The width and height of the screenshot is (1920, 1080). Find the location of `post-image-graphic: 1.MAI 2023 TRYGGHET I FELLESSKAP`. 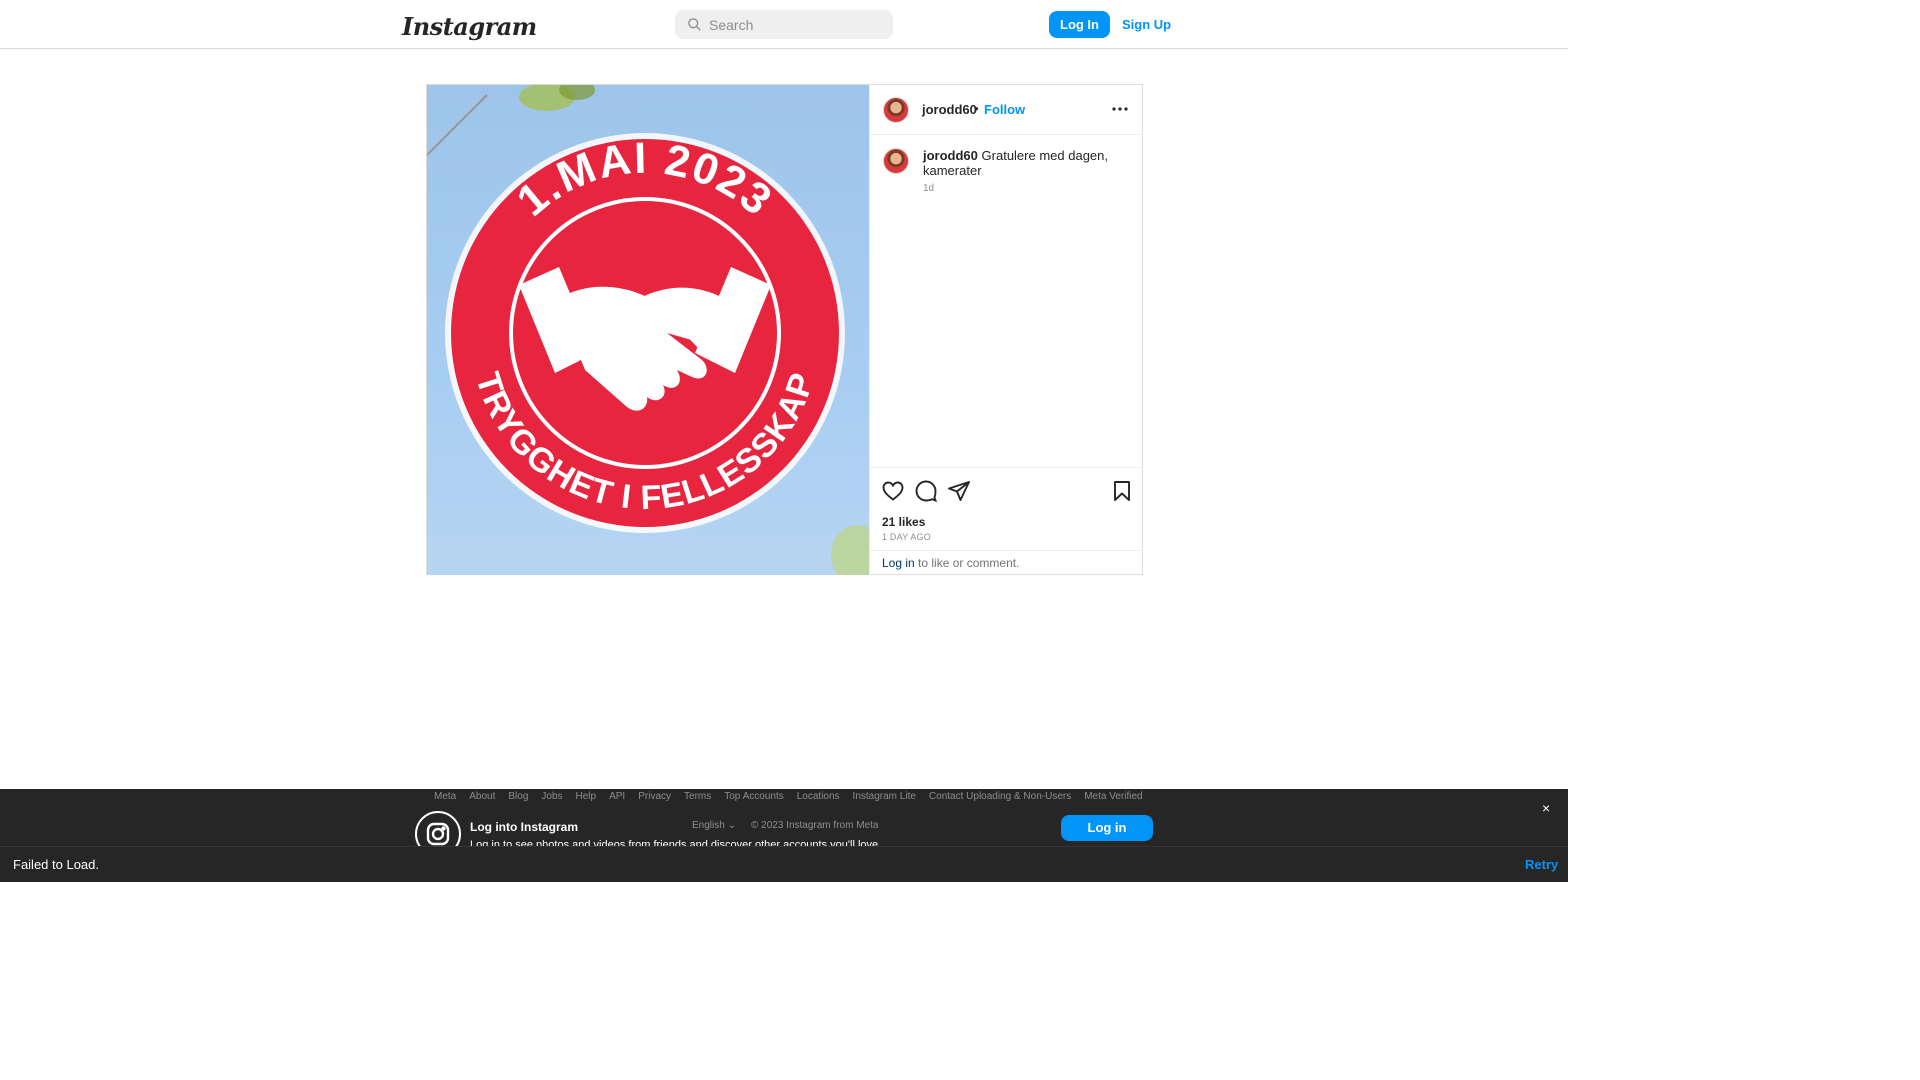

post-image-graphic: 1.MAI 2023 TRYGGHET I FELLESSKAP is located at coordinates (648, 330).